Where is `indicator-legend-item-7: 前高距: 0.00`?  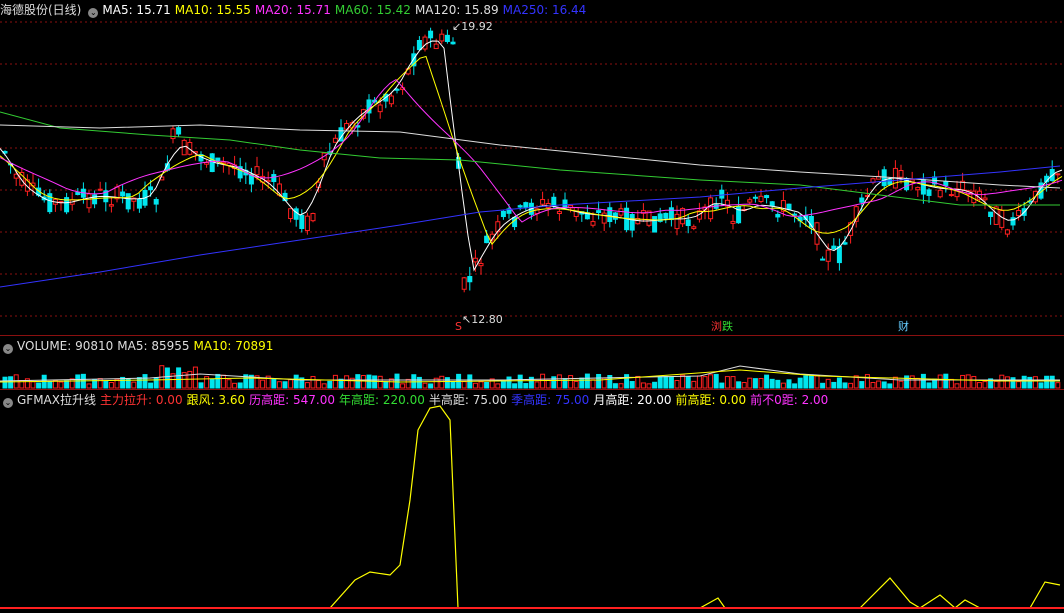 indicator-legend-item-7: 前高距: 0.00 is located at coordinates (711, 400).